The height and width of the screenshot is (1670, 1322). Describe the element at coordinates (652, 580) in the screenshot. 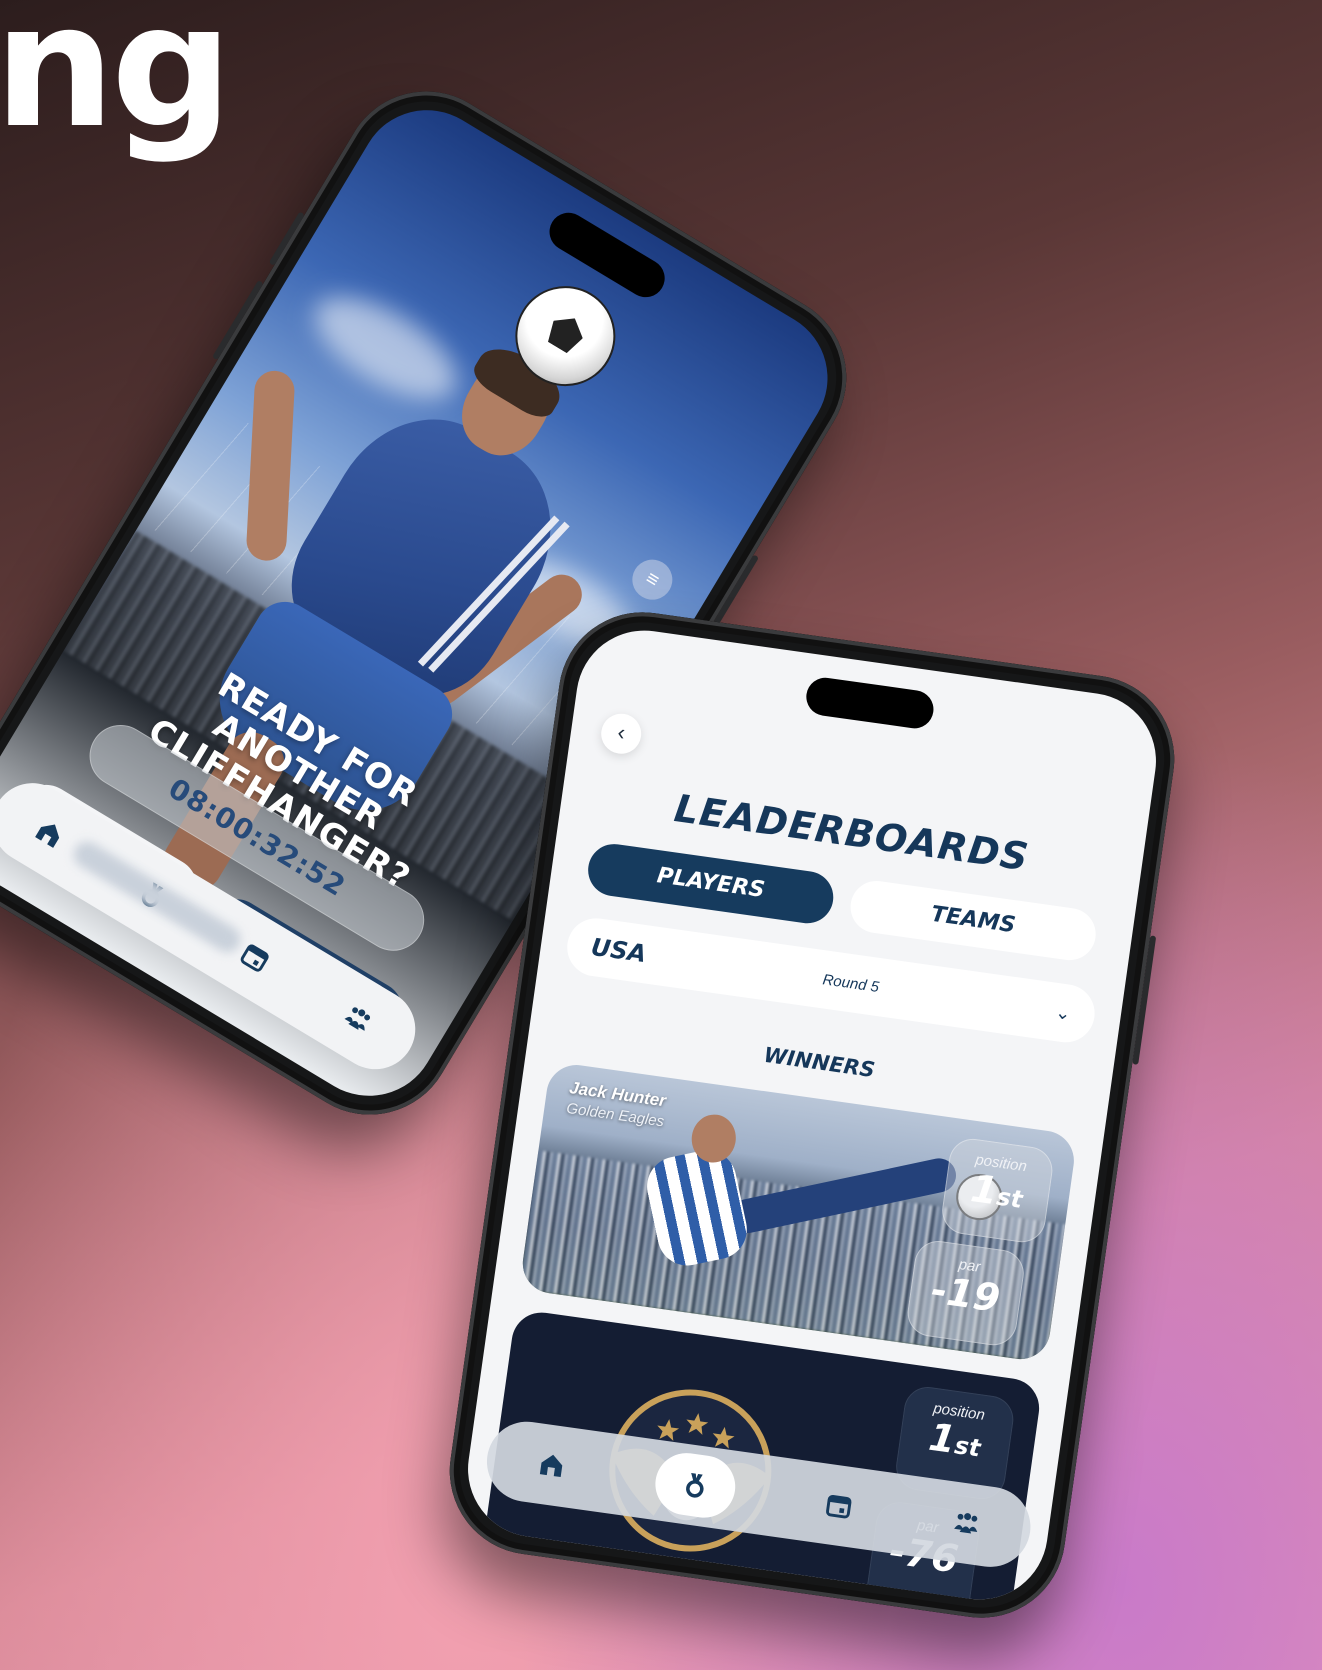

I see `menu-icon: ≡` at that location.